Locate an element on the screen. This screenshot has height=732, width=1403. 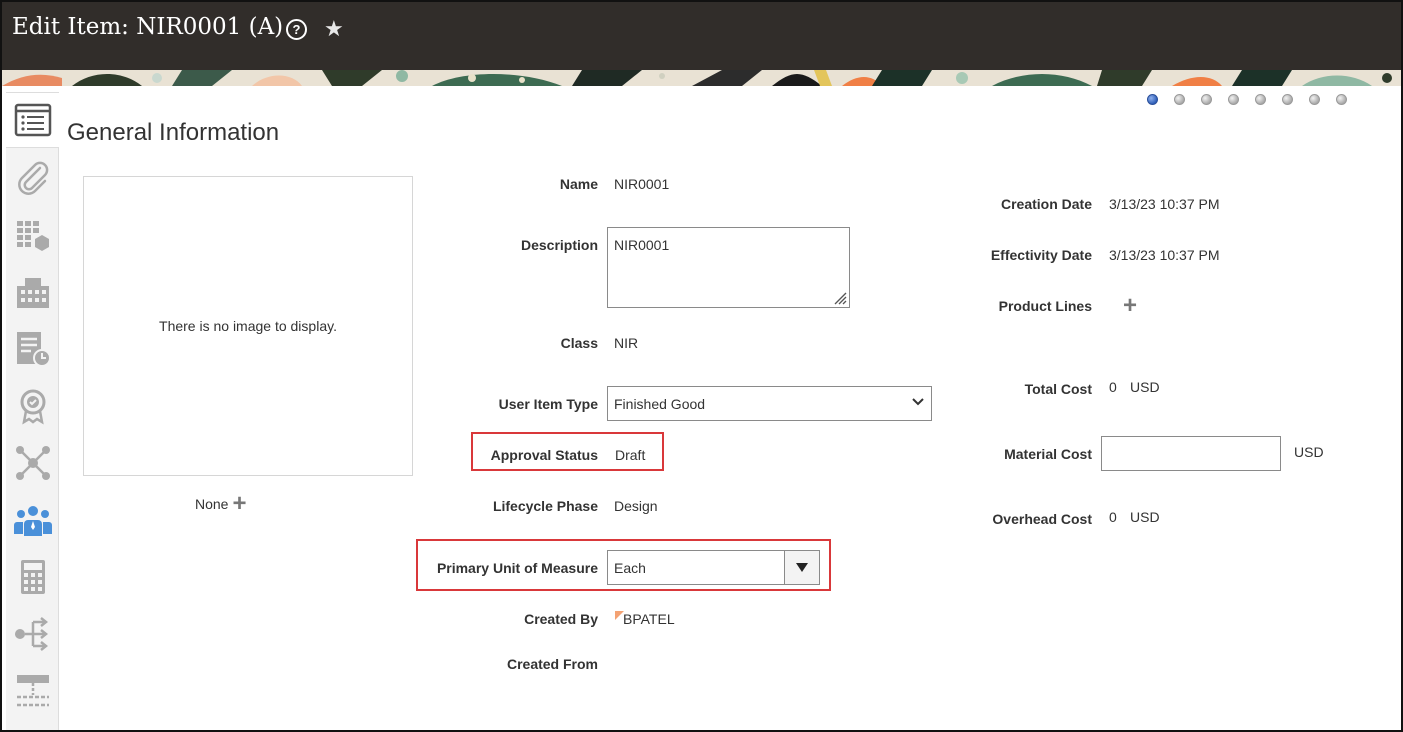
triangle-down-icon is located at coordinates (802, 567).